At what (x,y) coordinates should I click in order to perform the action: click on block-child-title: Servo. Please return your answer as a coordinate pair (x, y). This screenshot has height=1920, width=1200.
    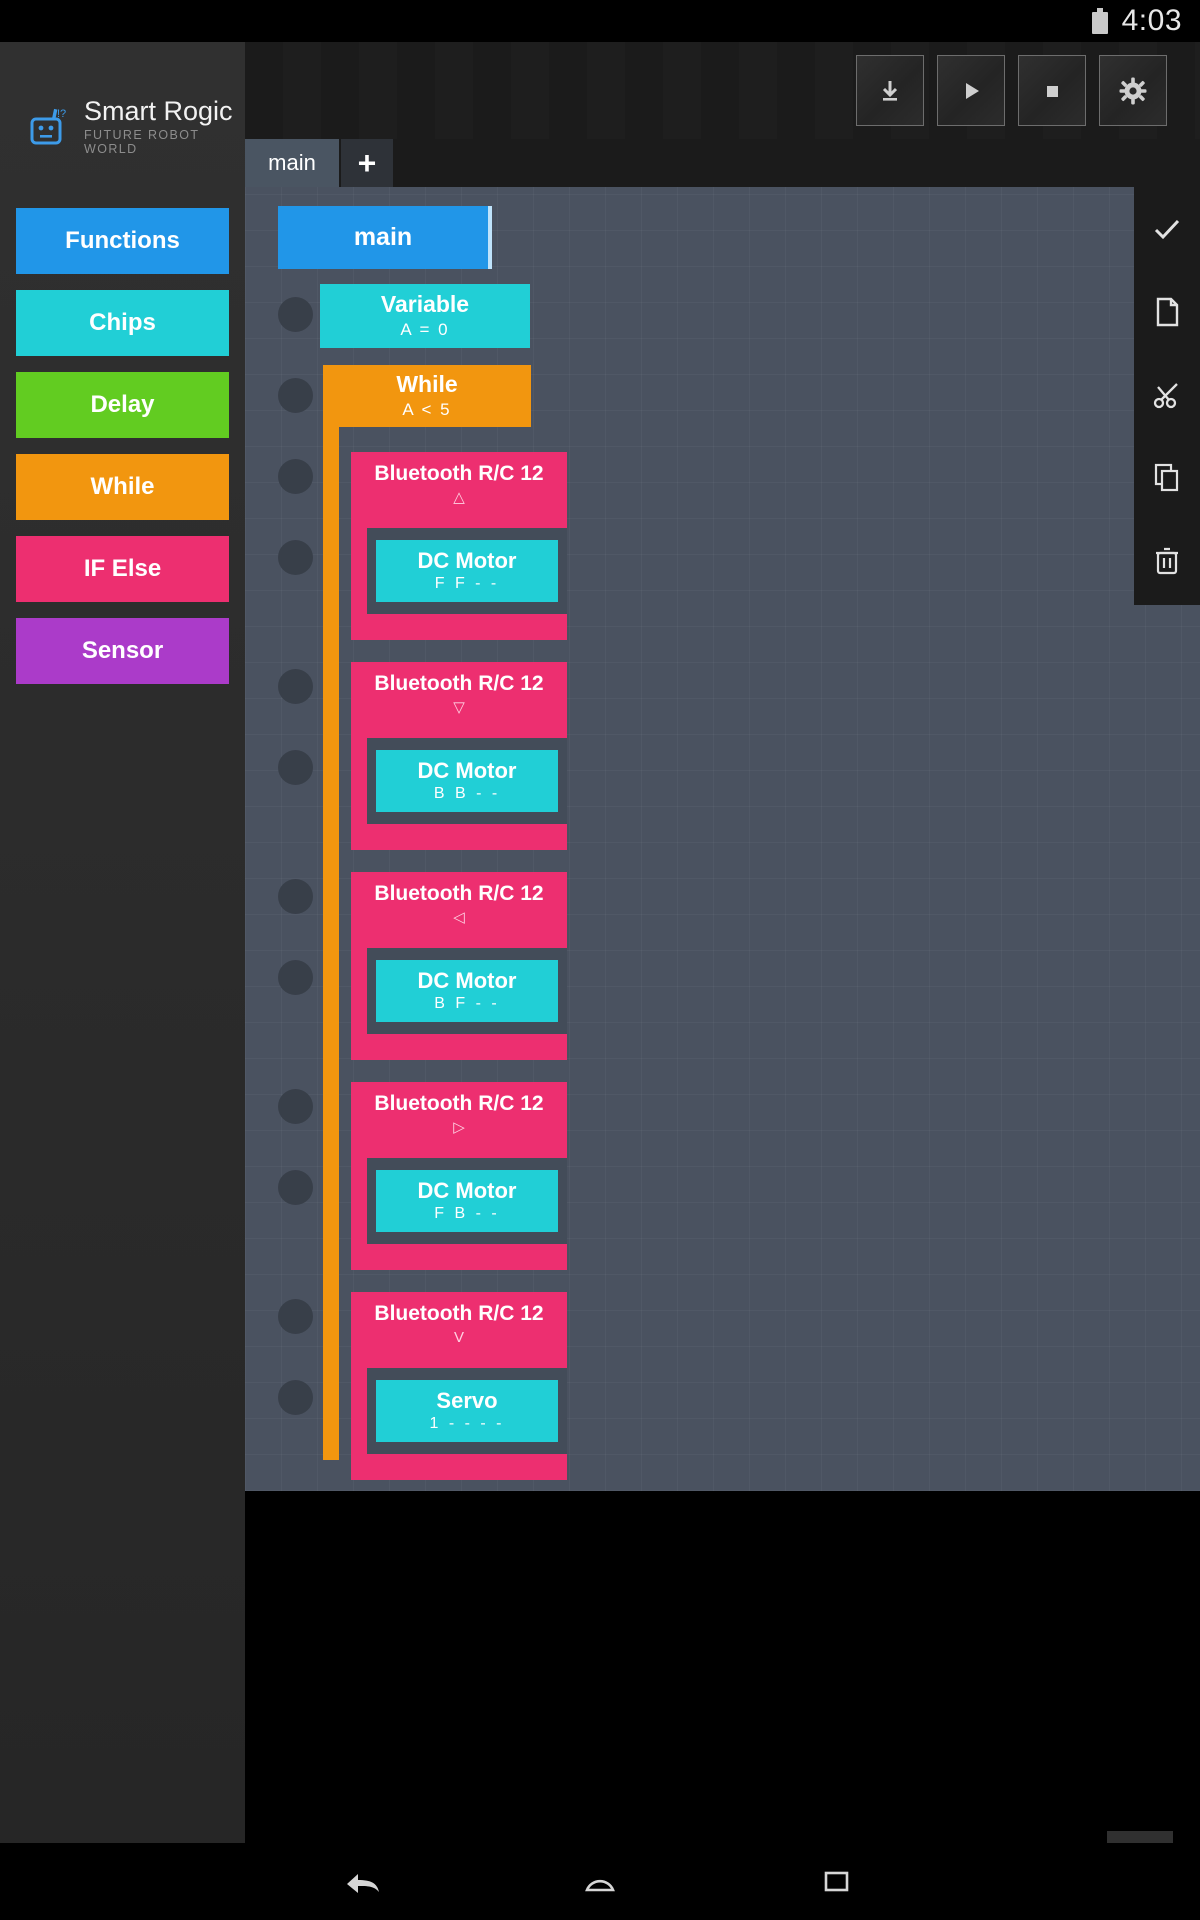
    Looking at the image, I should click on (467, 1400).